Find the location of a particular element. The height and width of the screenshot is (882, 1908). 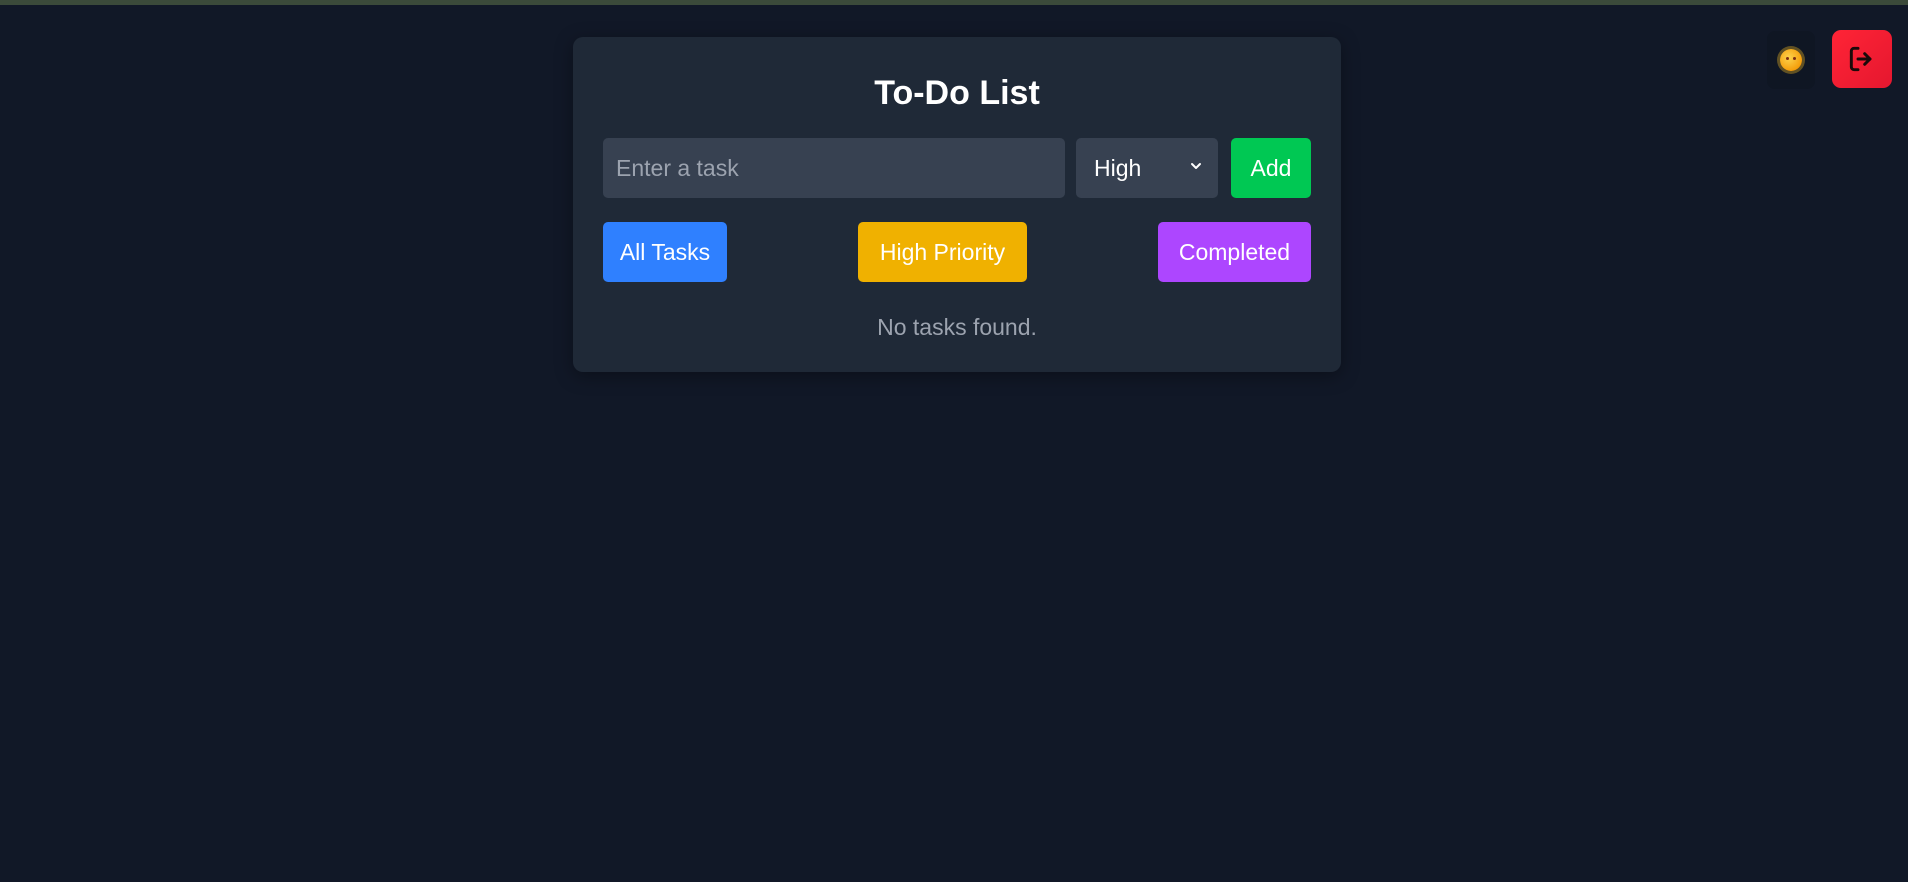

empty-list-message: No tasks found. is located at coordinates (957, 327).